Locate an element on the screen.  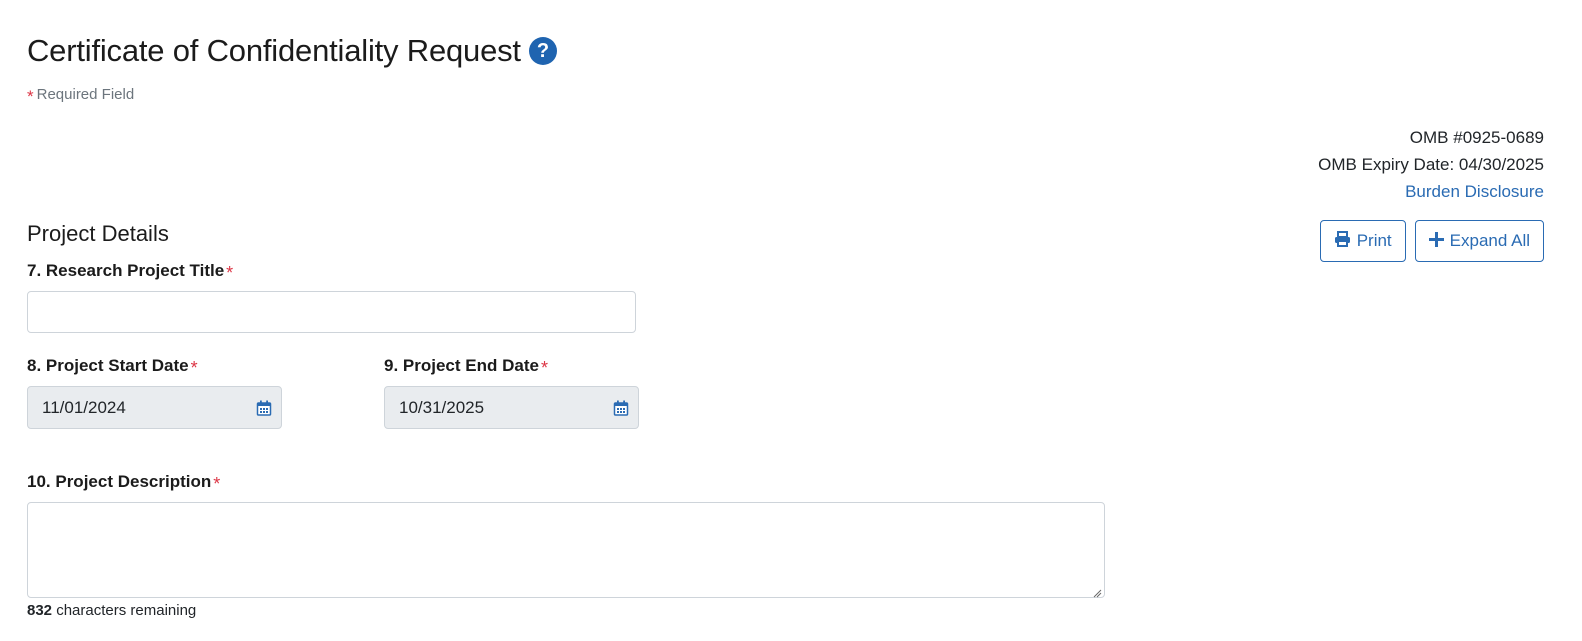
resize-handle-icon is located at coordinates (1097, 591).